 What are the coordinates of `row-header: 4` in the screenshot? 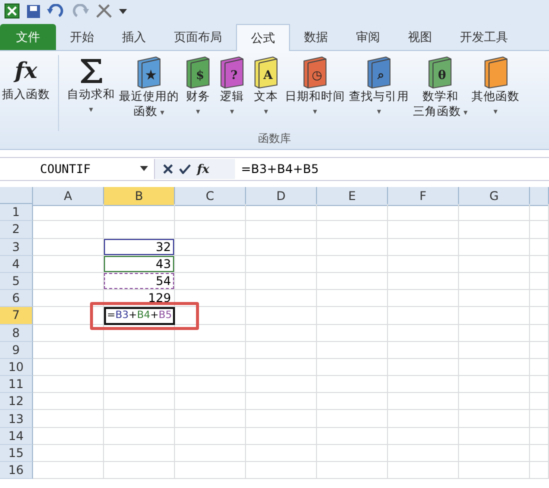 It's located at (16, 264).